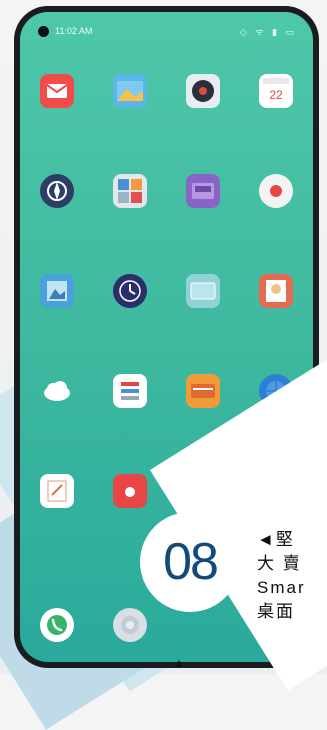 The height and width of the screenshot is (730, 327). Describe the element at coordinates (179, 663) in the screenshot. I see `pointer-arrow-icon: ▲` at that location.